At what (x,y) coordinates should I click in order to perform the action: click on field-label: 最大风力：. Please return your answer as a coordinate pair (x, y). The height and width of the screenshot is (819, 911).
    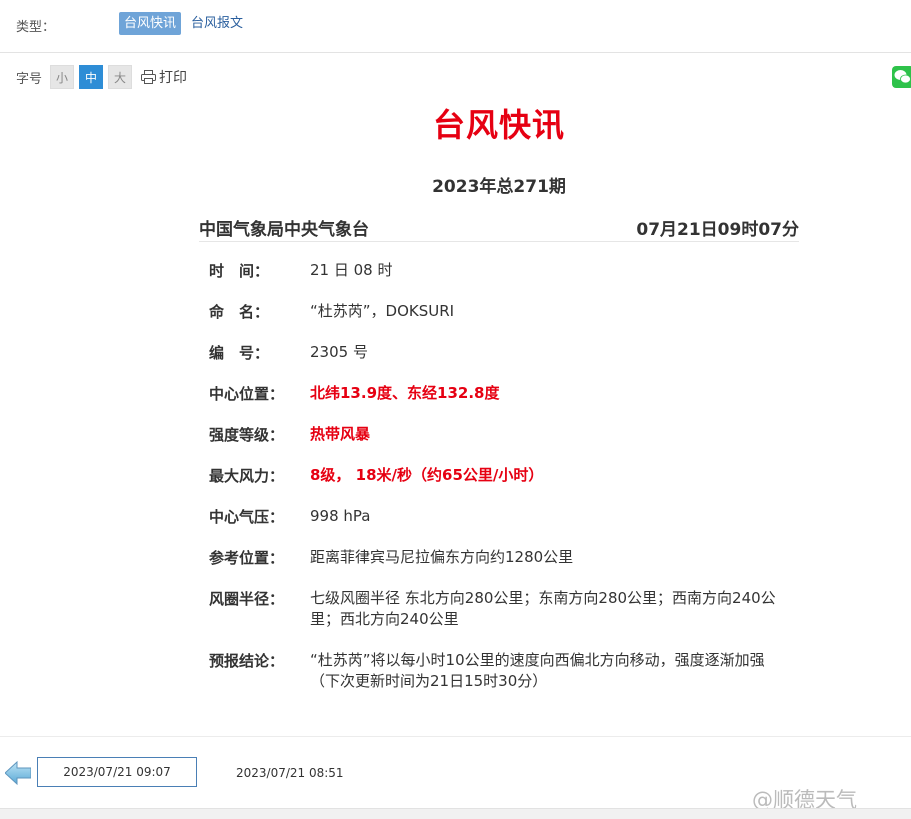
    Looking at the image, I should click on (247, 476).